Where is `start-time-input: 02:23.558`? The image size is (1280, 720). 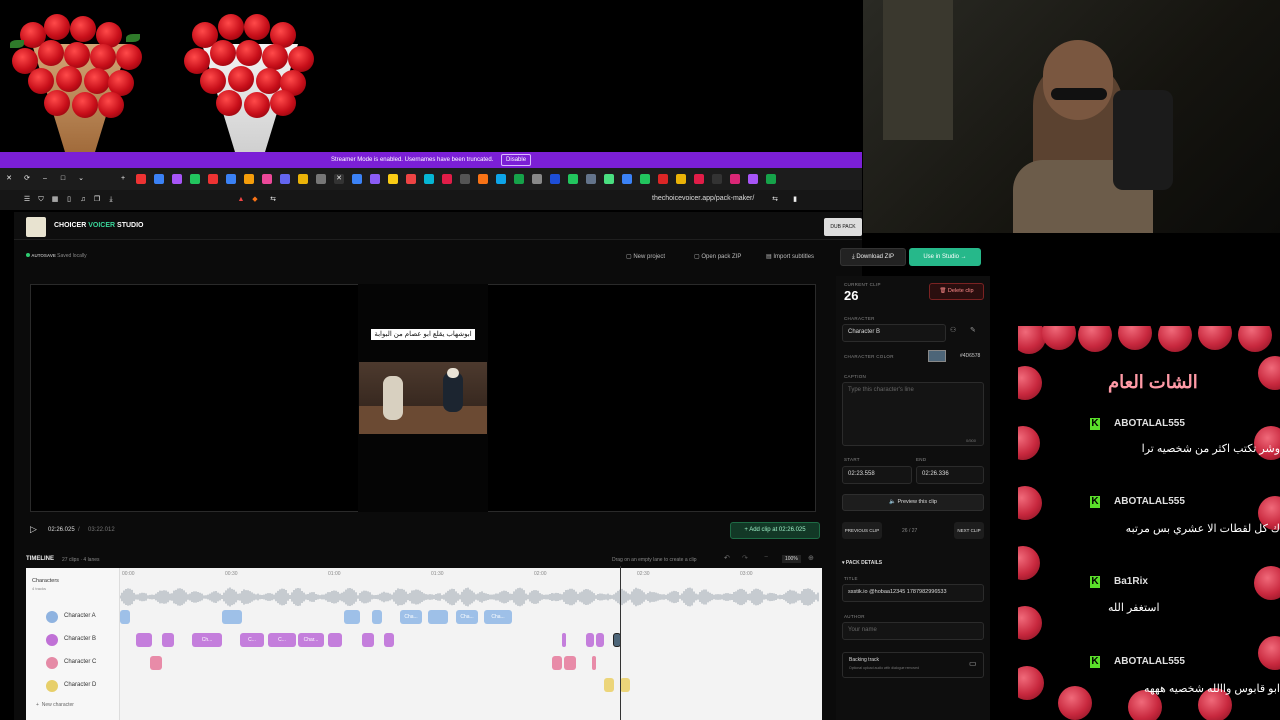
start-time-input: 02:23.558 is located at coordinates (877, 475).